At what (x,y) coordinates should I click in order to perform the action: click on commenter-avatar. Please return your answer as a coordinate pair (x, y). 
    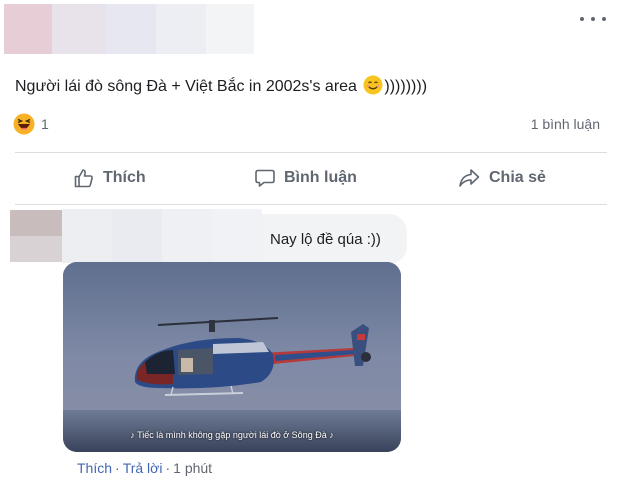
    Looking at the image, I should click on (37, 236).